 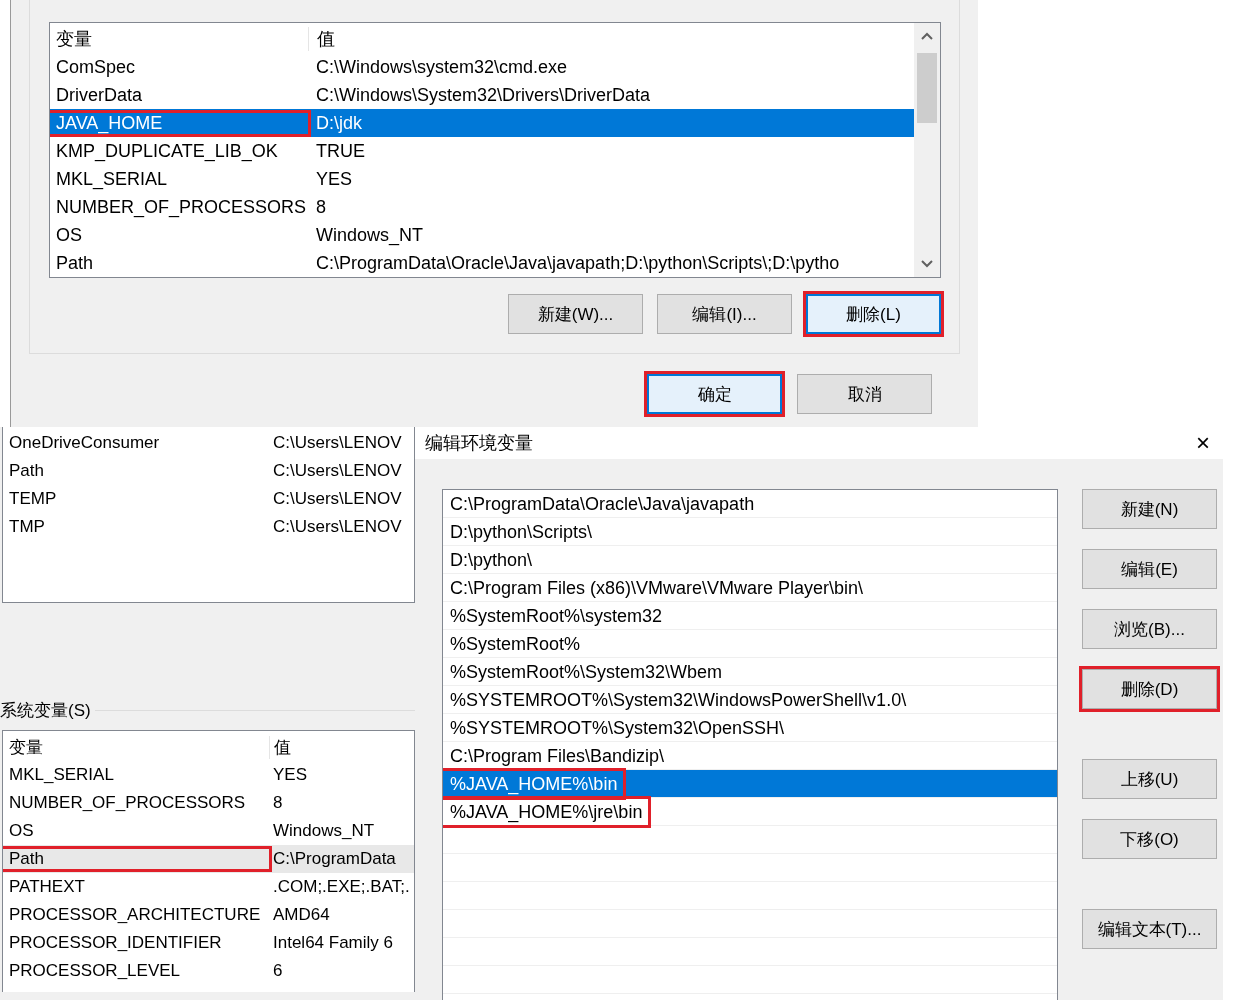 What do you see at coordinates (750, 560) in the screenshot?
I see `list-row: D:\python\` at bounding box center [750, 560].